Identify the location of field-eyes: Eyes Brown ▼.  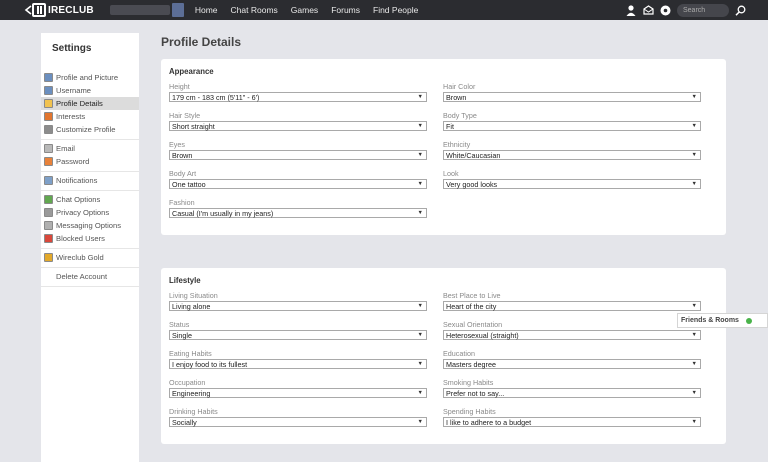
(298, 150).